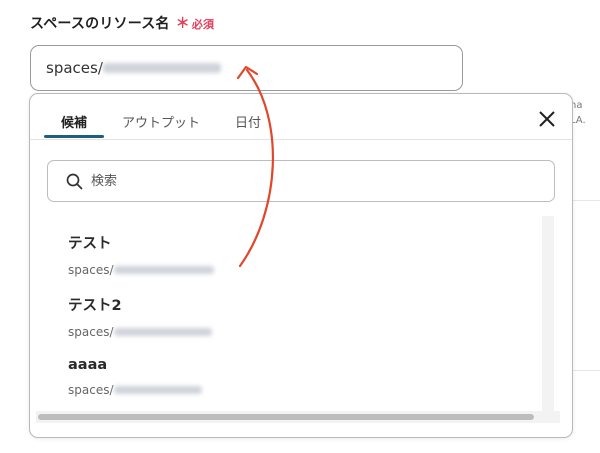  Describe the element at coordinates (135, 377) in the screenshot. I see `list-item: aaaa spaces/` at that location.